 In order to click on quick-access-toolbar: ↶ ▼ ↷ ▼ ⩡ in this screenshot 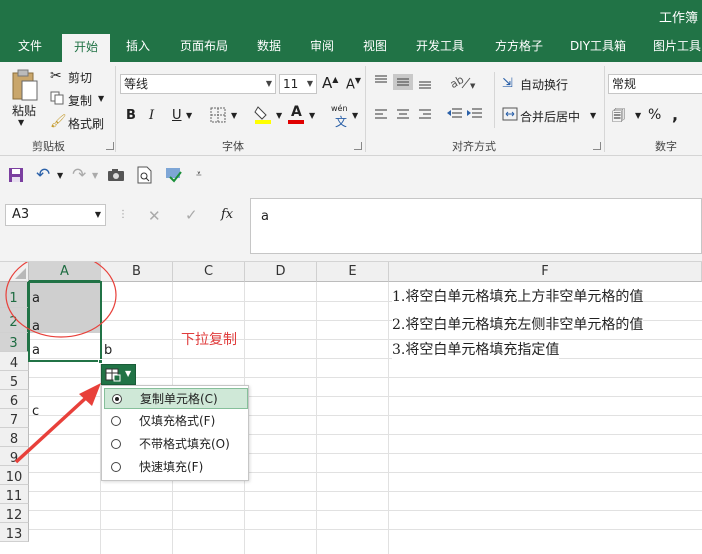, I will do `click(351, 175)`.